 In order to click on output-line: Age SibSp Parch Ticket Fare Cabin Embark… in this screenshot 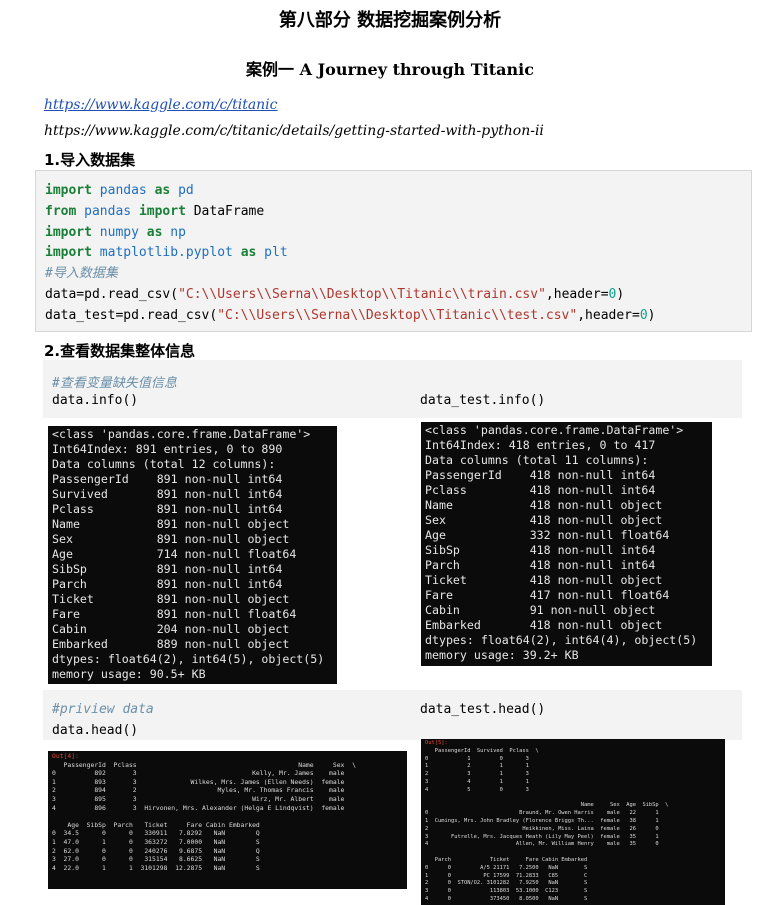, I will do `click(156, 824)`.